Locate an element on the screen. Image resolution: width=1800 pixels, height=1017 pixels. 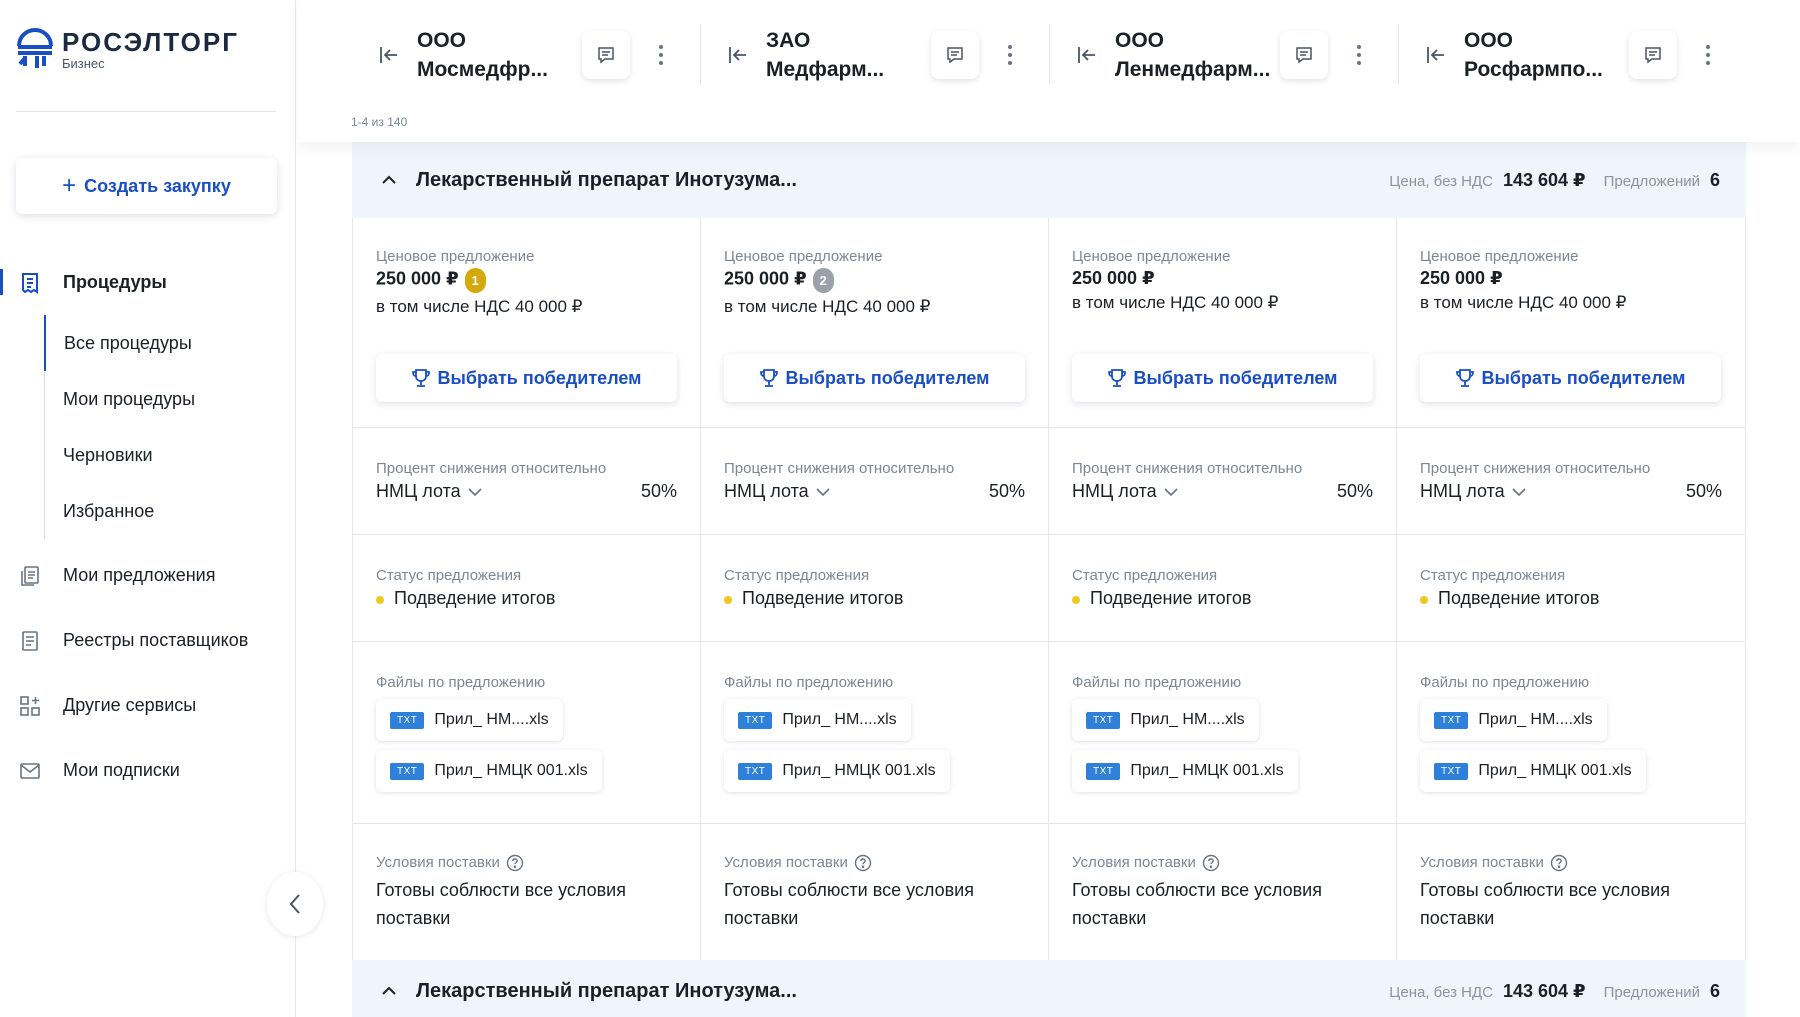
sidebar-item-procedures: Процедуры is located at coordinates (148, 282).